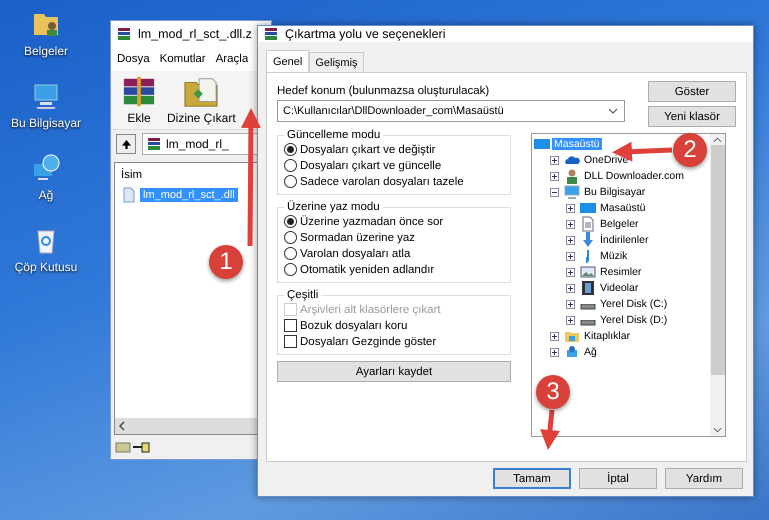  Describe the element at coordinates (704, 478) in the screenshot. I see `dialog-button: Yardım` at that location.